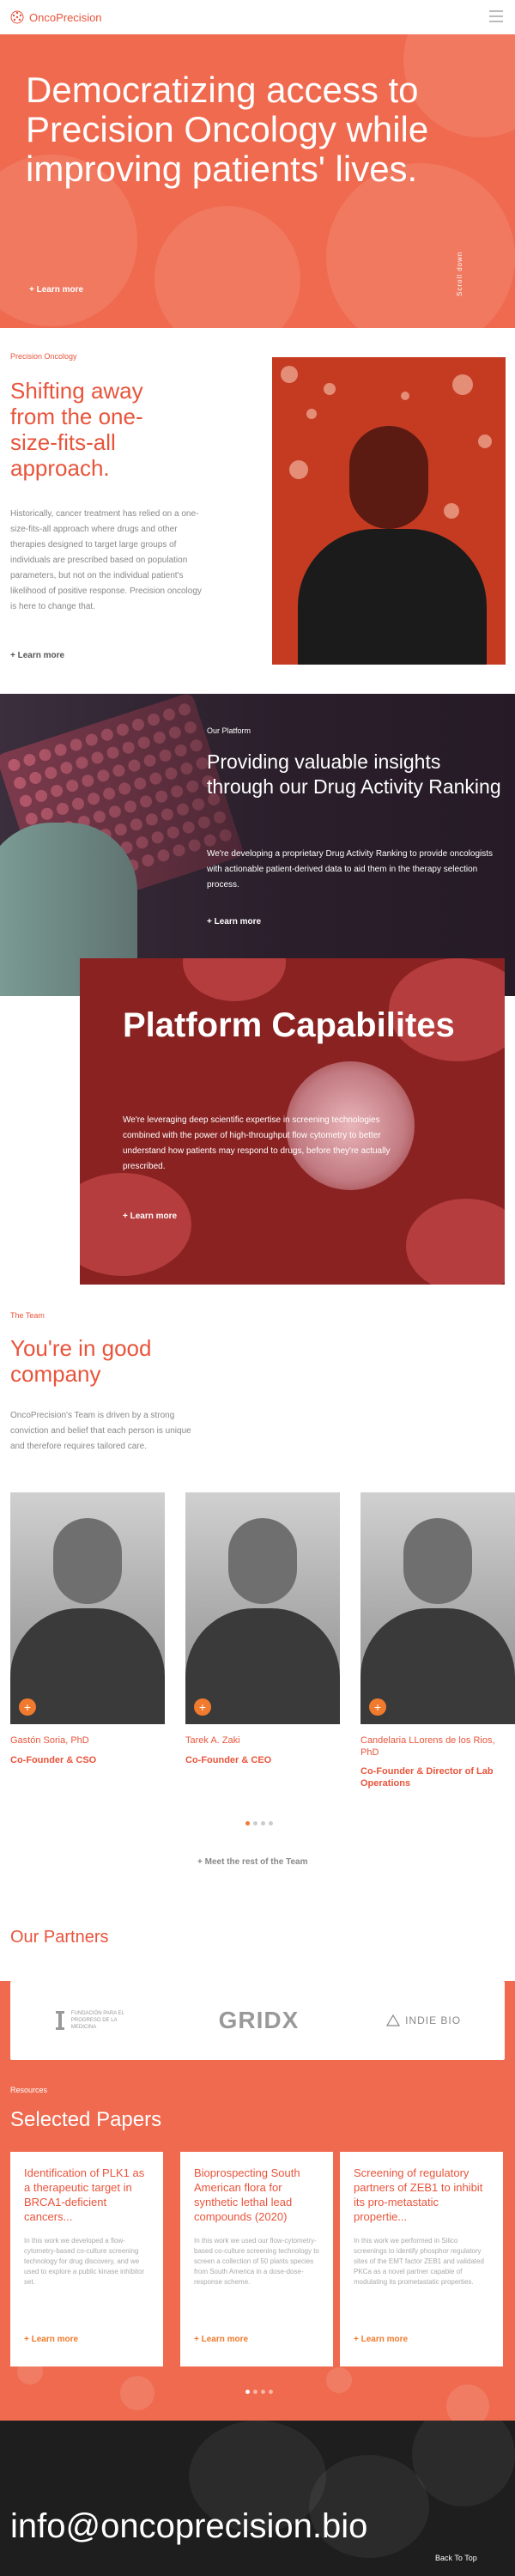  What do you see at coordinates (37, 655) in the screenshot?
I see `shifting-learn-more-link: + Learn more` at bounding box center [37, 655].